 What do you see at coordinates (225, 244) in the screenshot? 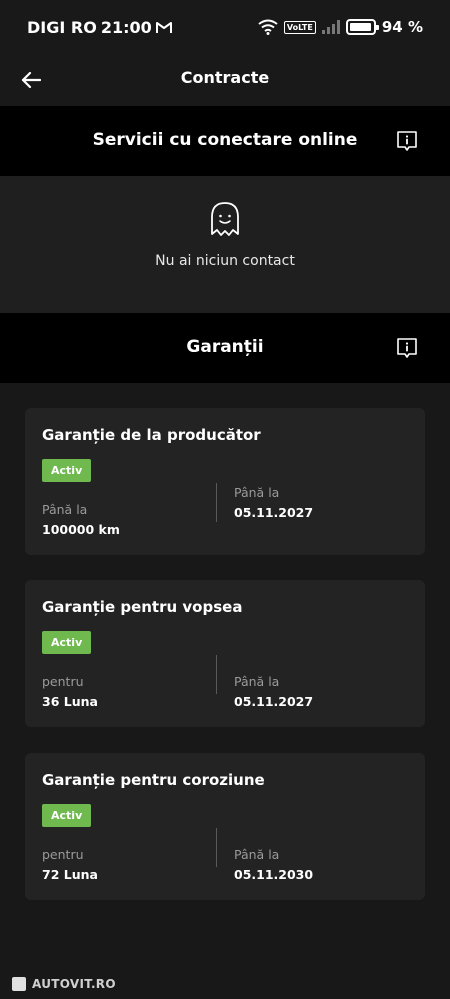
I see `empty-state: Nu ai niciun contact` at bounding box center [225, 244].